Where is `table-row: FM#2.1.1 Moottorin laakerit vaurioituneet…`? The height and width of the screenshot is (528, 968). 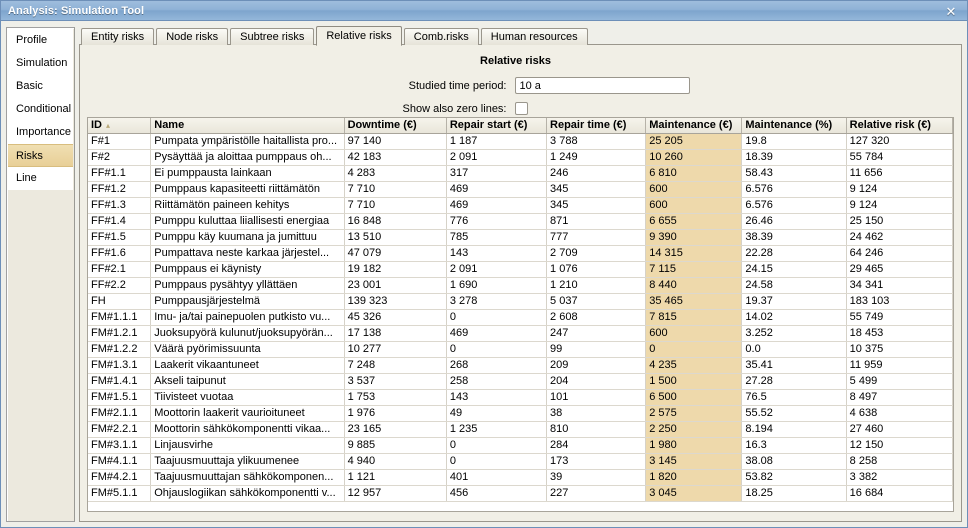
table-row: FM#2.1.1 Moottorin laakerit vaurioituneet… is located at coordinates (520, 413).